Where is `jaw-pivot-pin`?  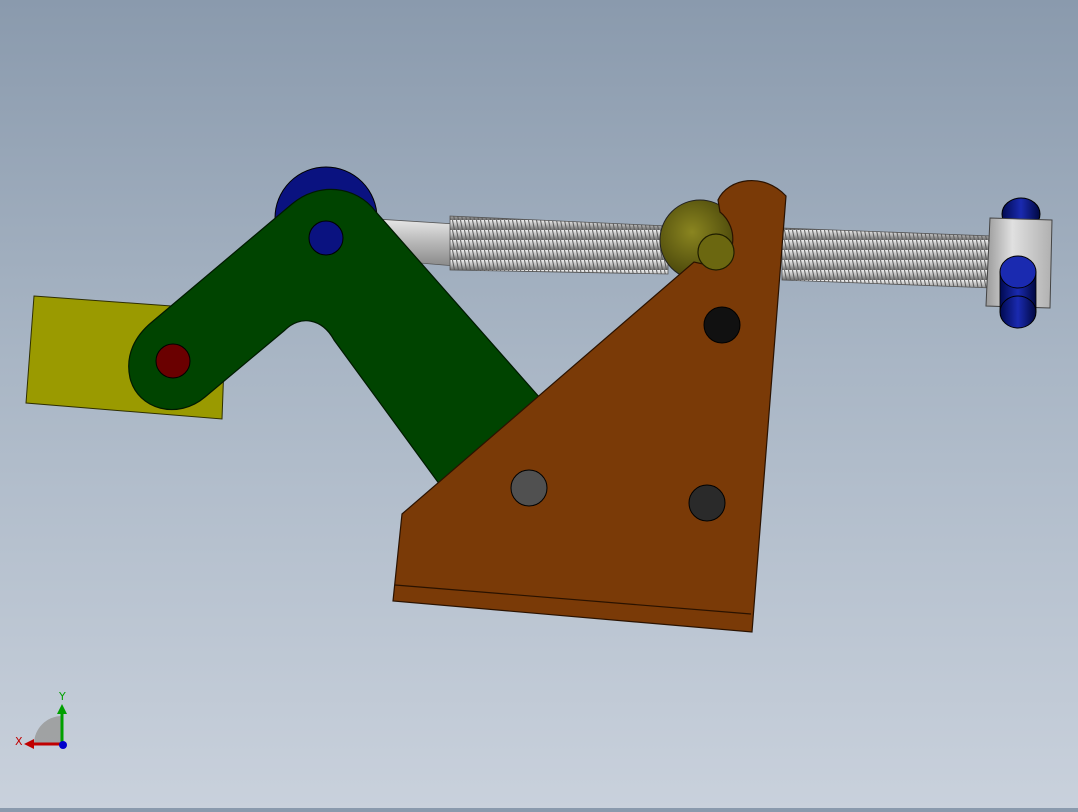
jaw-pivot-pin is located at coordinates (173, 361).